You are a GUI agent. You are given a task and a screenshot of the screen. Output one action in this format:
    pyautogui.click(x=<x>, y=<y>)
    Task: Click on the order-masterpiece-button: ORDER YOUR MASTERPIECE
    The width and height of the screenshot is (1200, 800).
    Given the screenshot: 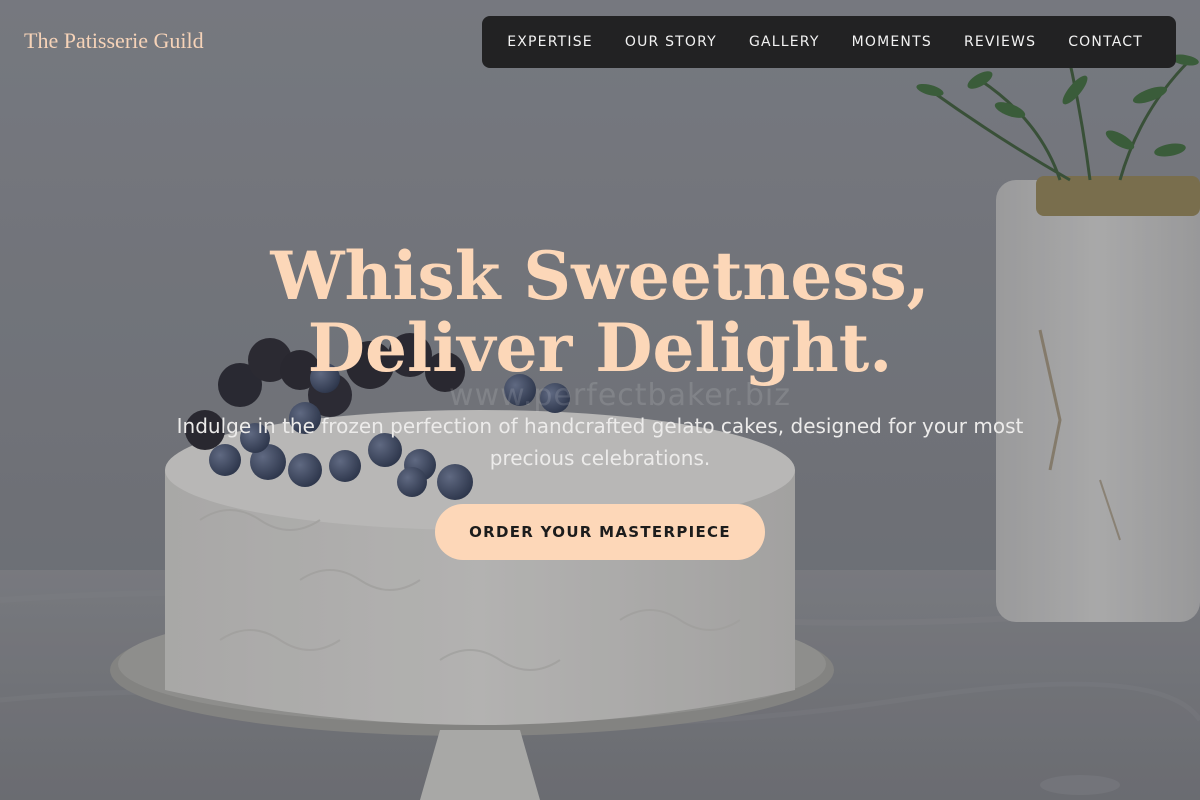 What is the action you would take?
    pyautogui.click(x=600, y=532)
    